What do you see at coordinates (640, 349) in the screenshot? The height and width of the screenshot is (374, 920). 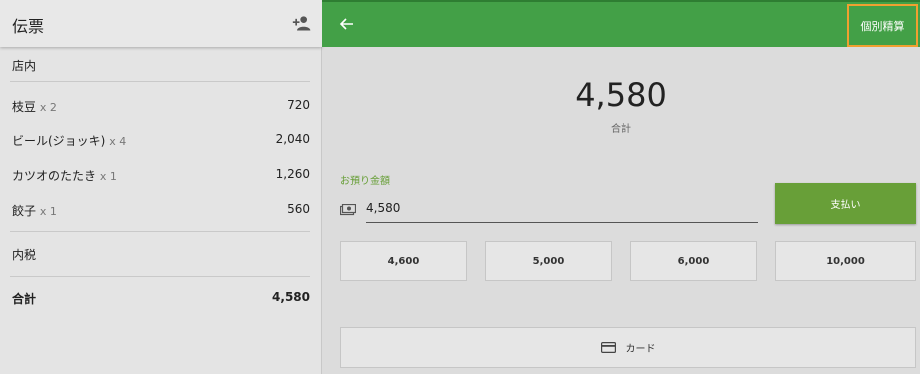 I see `card-button-label: カード` at bounding box center [640, 349].